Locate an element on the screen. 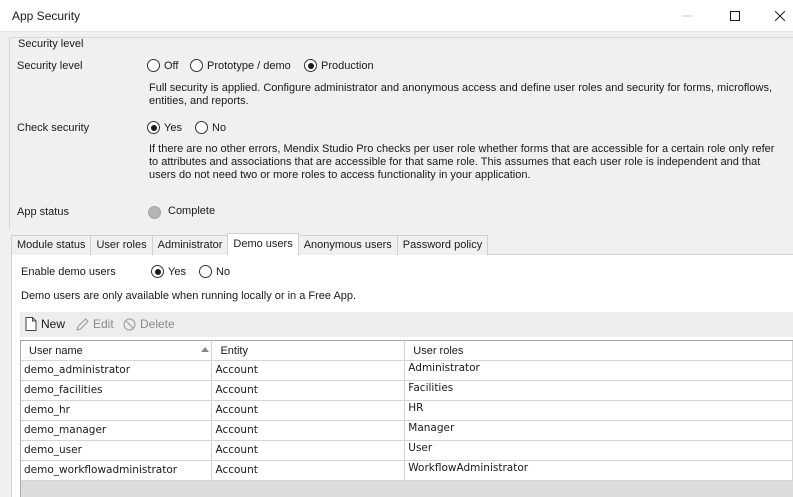 This screenshot has width=793, height=497. column-header-user-name: User name is located at coordinates (117, 351).